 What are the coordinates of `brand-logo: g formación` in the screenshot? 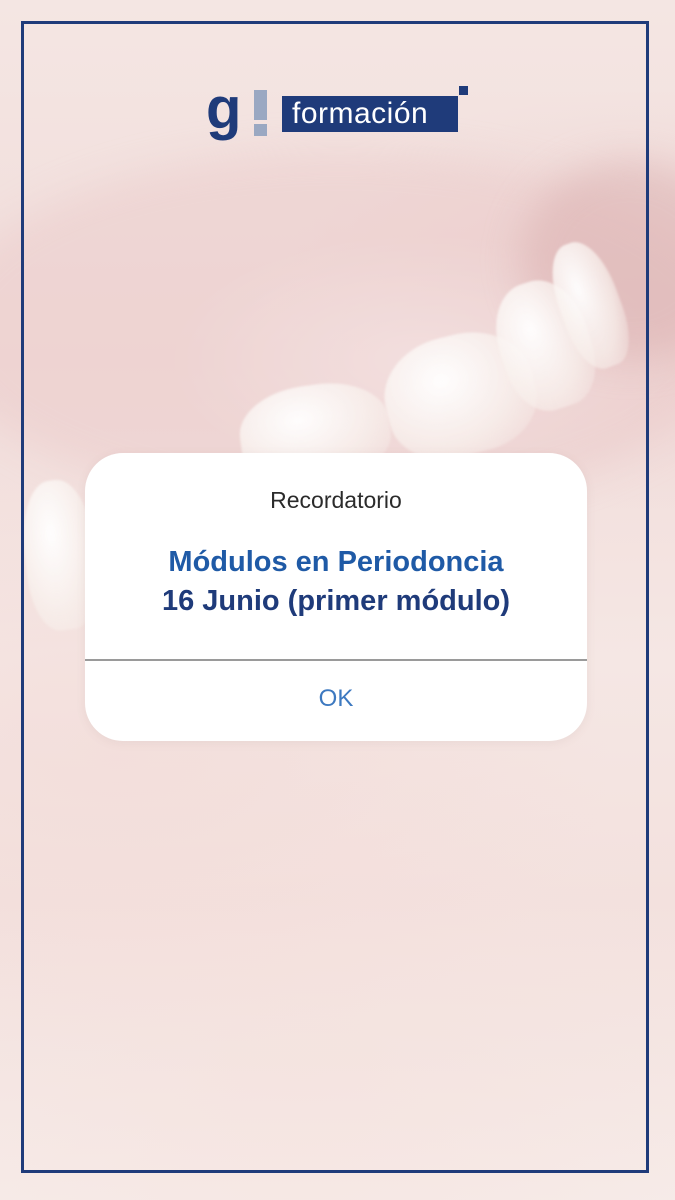 It's located at (340, 114).